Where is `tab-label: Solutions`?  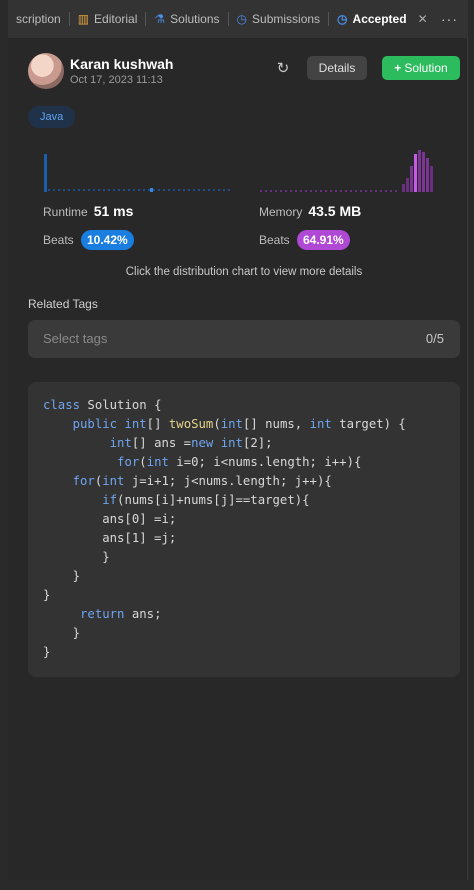
tab-label: Solutions is located at coordinates (195, 19).